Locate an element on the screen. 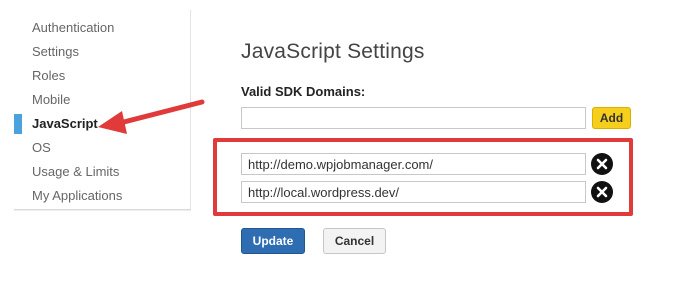 The image size is (680, 287). sdk-domains-label: Valid SDK Domains: is located at coordinates (303, 91).